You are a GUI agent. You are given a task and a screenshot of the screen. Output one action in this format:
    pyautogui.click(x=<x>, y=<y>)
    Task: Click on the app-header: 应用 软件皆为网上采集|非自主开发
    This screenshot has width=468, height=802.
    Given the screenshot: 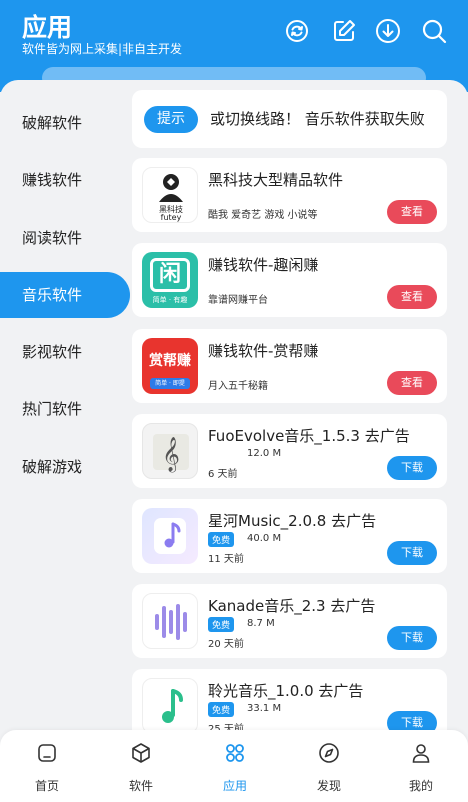 What is the action you would take?
    pyautogui.click(x=234, y=46)
    